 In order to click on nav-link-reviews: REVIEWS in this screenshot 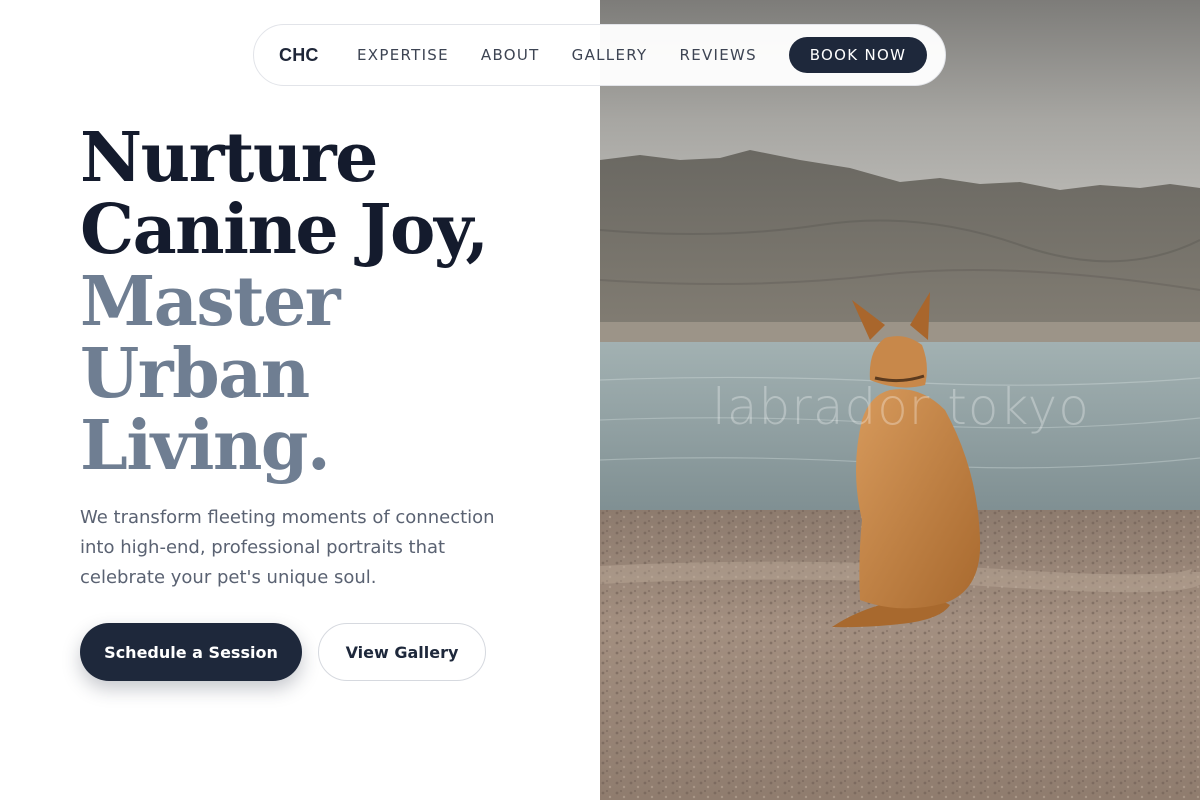, I will do `click(718, 55)`.